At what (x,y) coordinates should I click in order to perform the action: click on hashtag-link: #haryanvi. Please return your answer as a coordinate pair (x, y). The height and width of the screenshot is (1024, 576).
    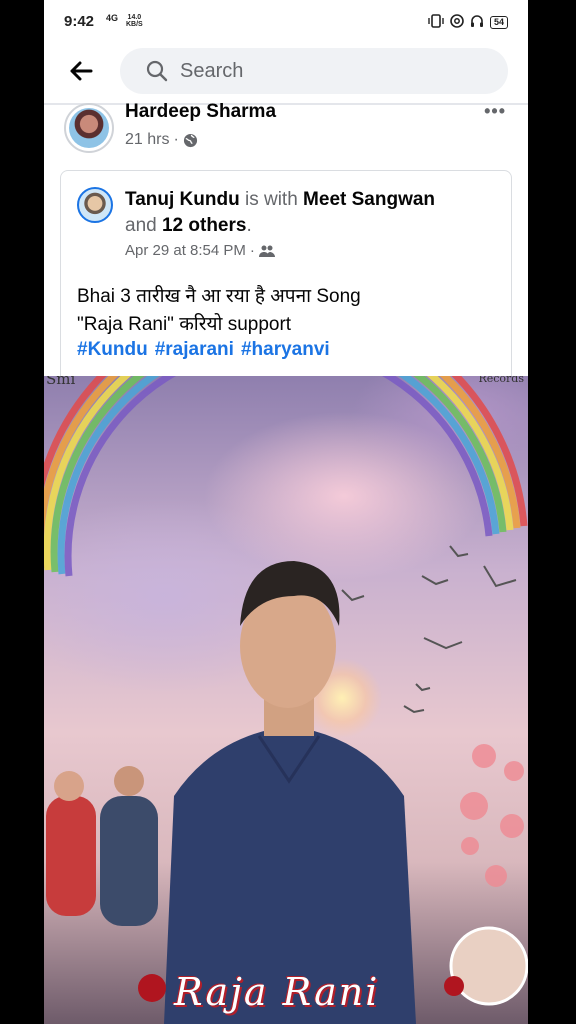
    Looking at the image, I should click on (285, 350).